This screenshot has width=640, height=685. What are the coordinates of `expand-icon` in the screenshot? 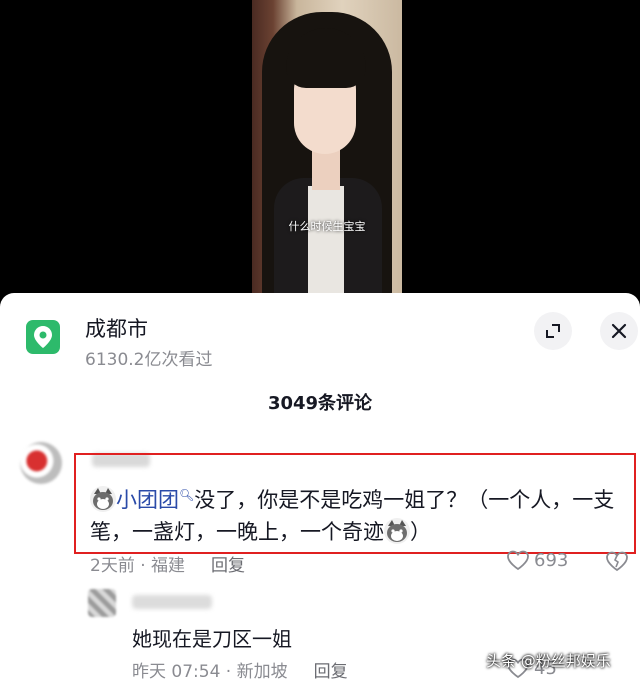 It's located at (553, 331).